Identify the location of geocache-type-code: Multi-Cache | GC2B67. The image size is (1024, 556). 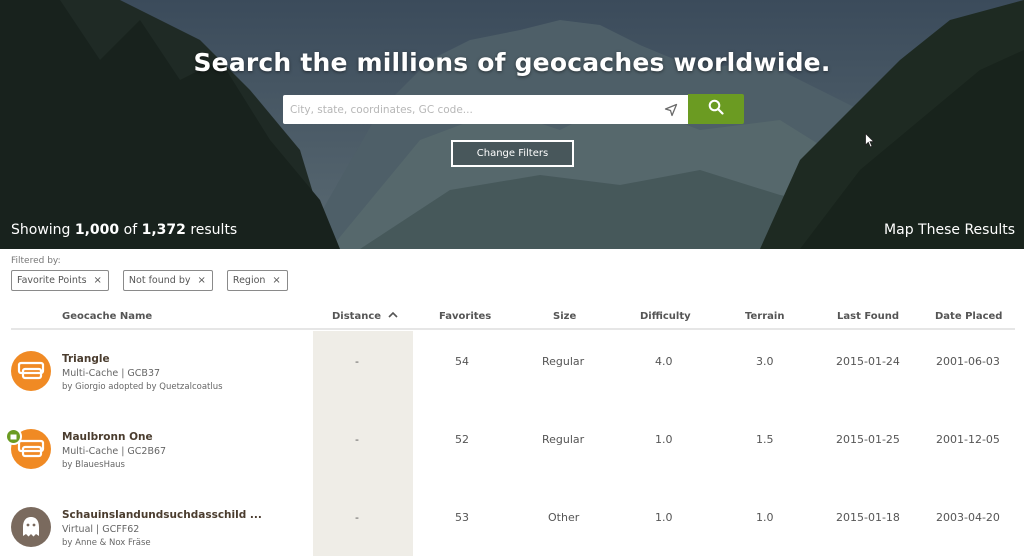
(114, 451).